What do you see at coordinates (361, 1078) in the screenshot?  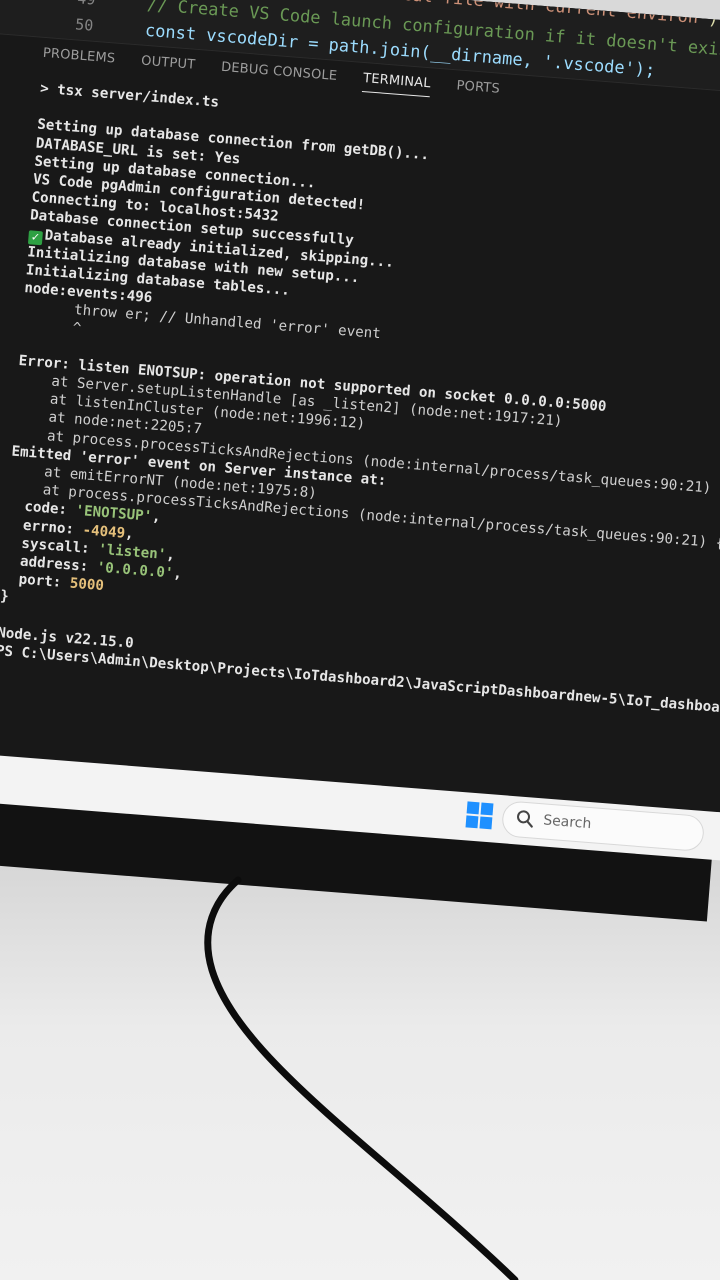 I see `power-cable` at bounding box center [361, 1078].